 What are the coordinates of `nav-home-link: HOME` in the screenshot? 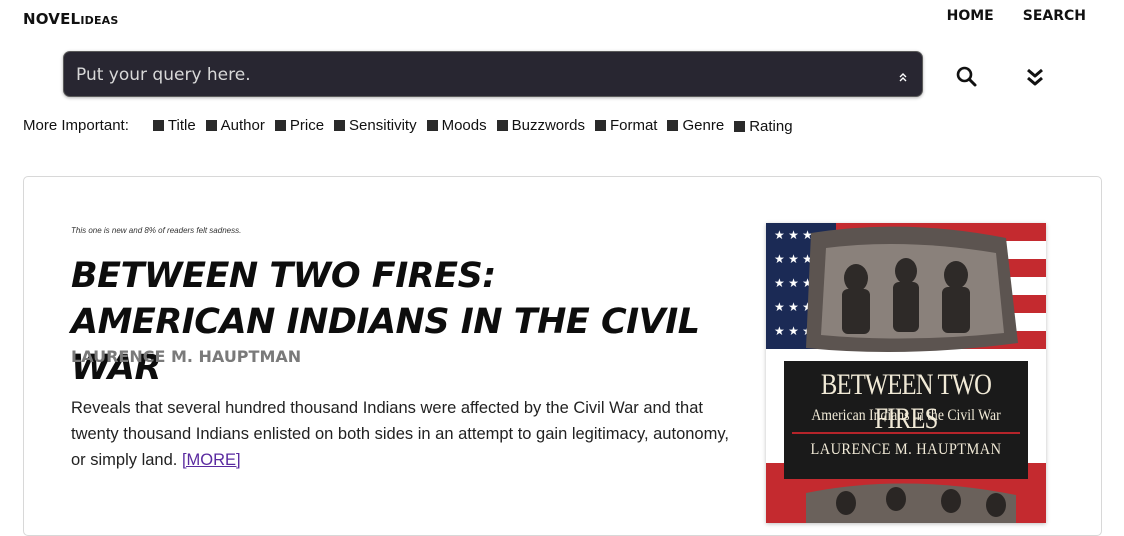 It's located at (970, 16).